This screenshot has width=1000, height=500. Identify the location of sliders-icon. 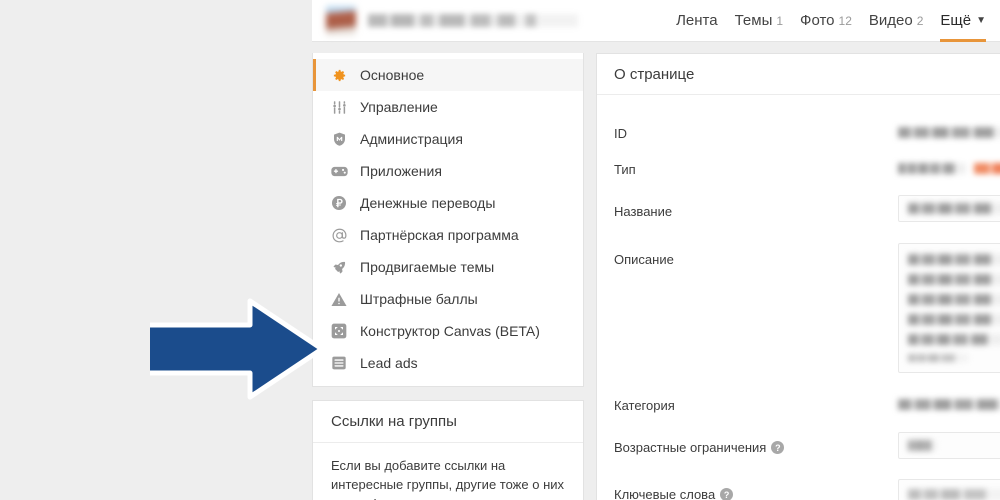
(339, 107).